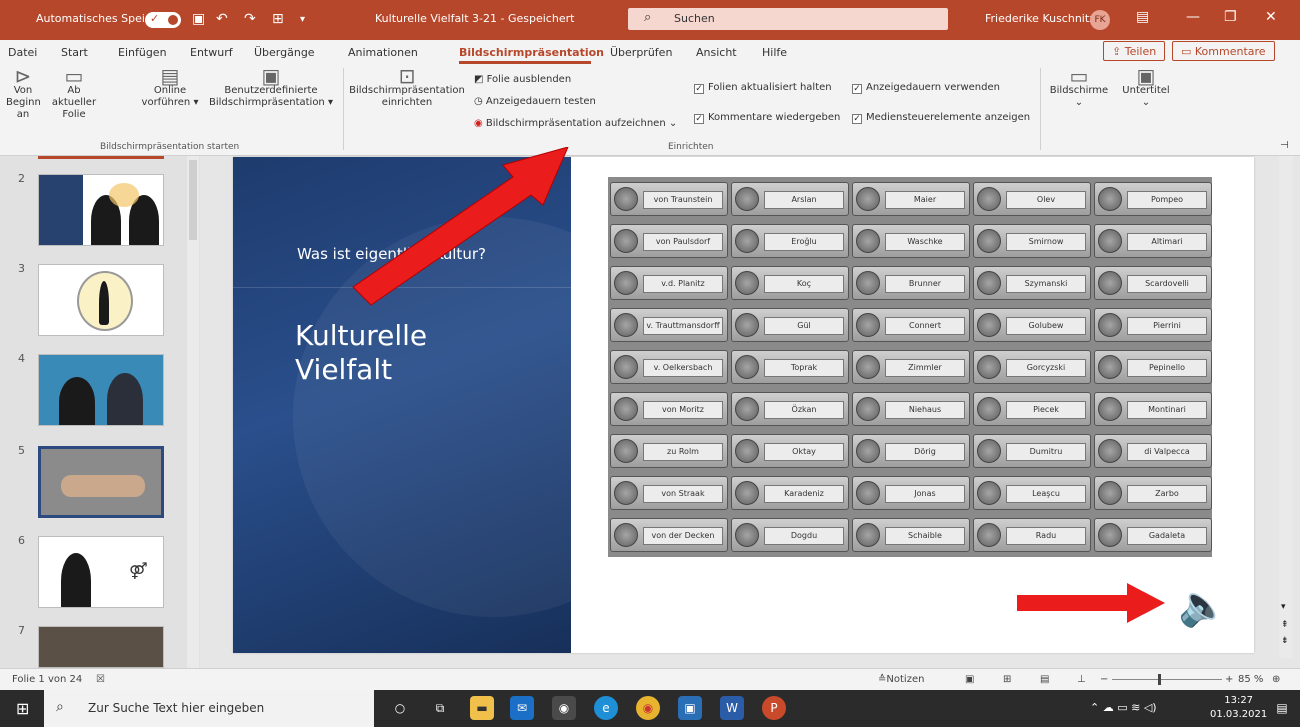  Describe the element at coordinates (1271, 17) in the screenshot. I see `close-icon: ✕` at that location.